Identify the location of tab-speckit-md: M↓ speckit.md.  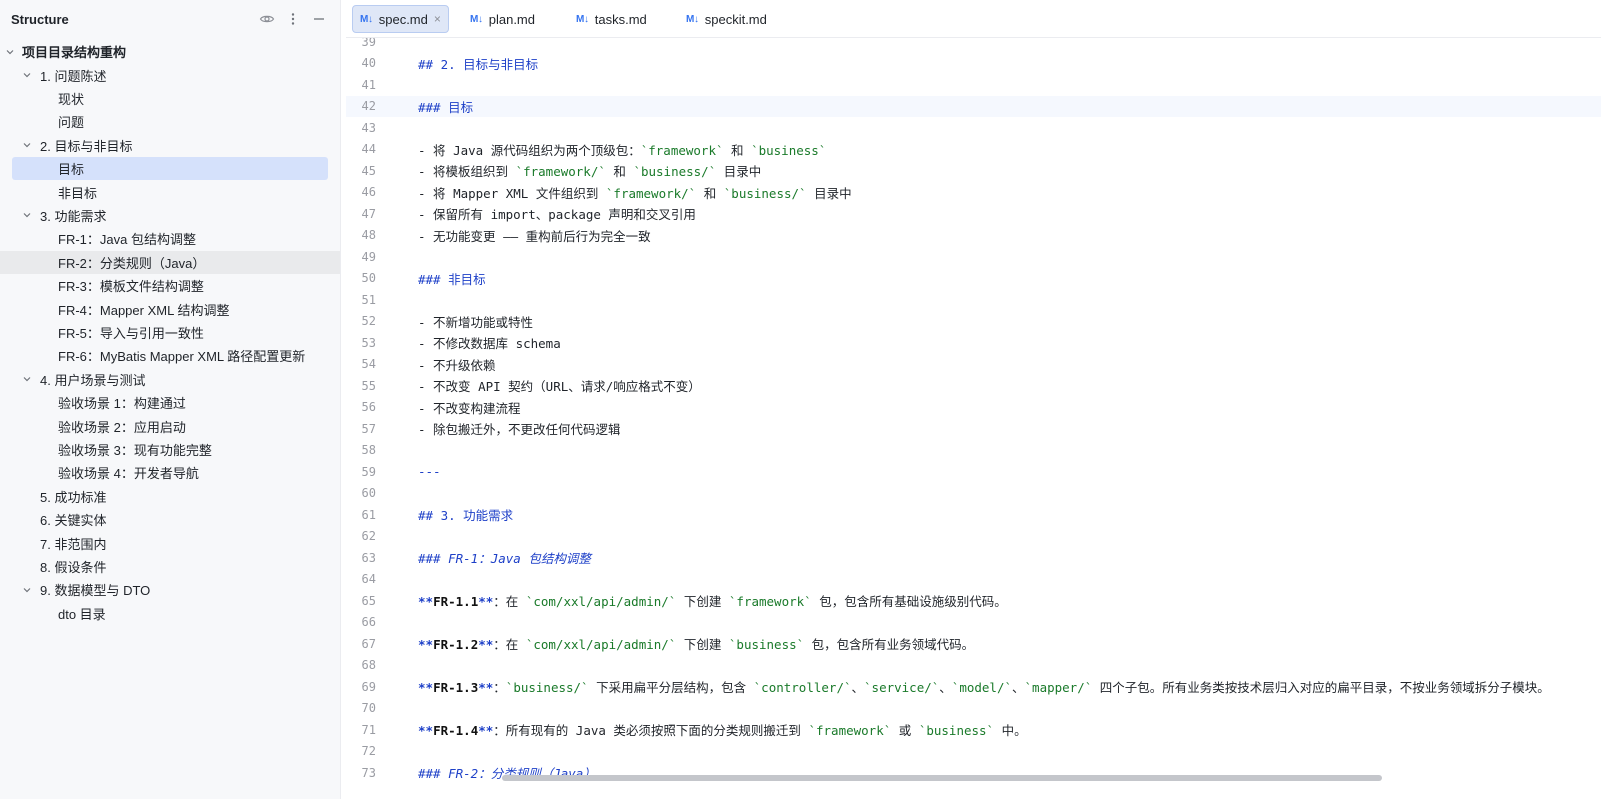
(726, 19).